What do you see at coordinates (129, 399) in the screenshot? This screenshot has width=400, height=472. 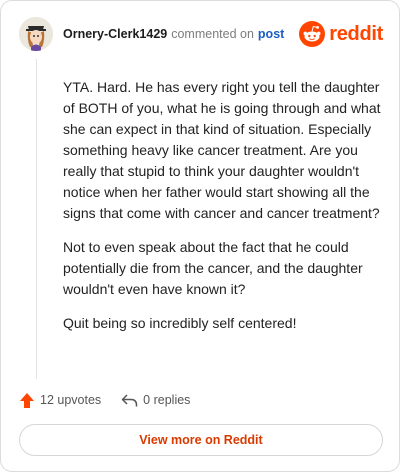 I see `reply-arrow-icon` at bounding box center [129, 399].